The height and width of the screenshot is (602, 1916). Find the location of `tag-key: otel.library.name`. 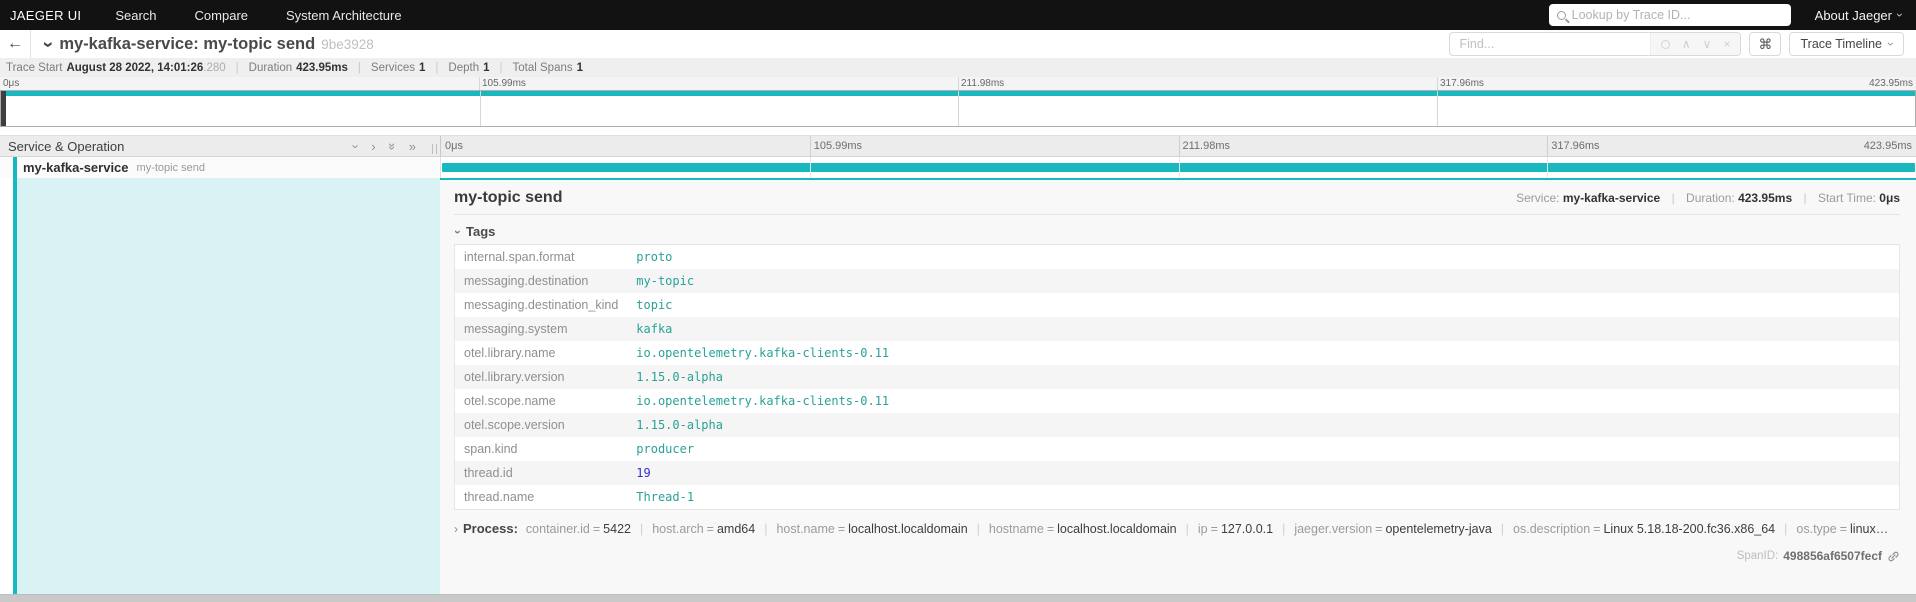

tag-key: otel.library.name is located at coordinates (510, 353).